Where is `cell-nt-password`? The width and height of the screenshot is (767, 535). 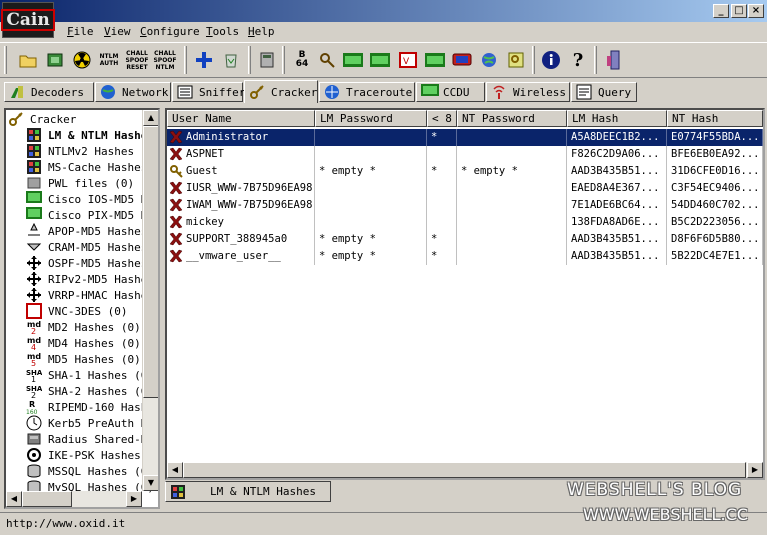 cell-nt-password is located at coordinates (512, 222).